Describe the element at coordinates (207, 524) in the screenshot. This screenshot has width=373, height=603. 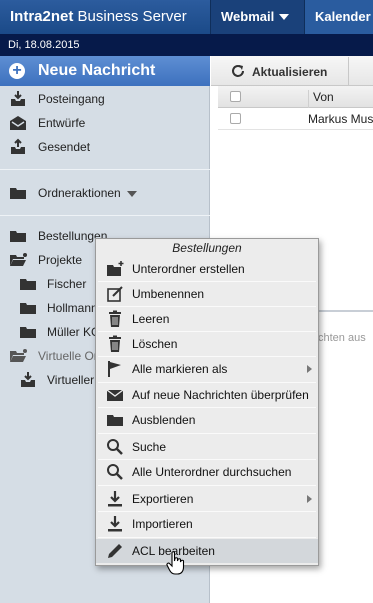
I see `menu-item-import: Importieren` at that location.